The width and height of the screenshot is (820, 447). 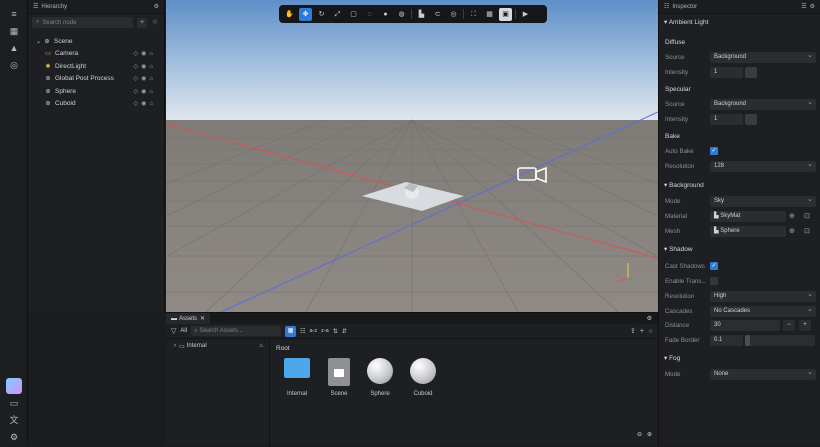 I want to click on tree-item-cuboid: ⊛ Cuboid ◇◉⌂, so click(x=96, y=104).